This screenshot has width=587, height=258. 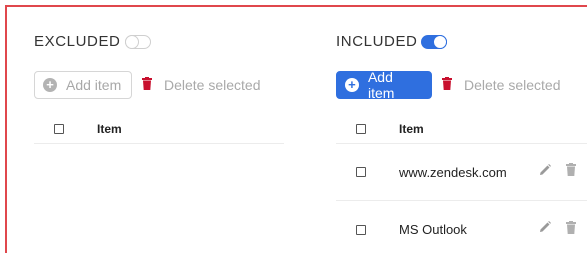 I want to click on excluded-actions: + Add item Delete selected, so click(x=147, y=85).